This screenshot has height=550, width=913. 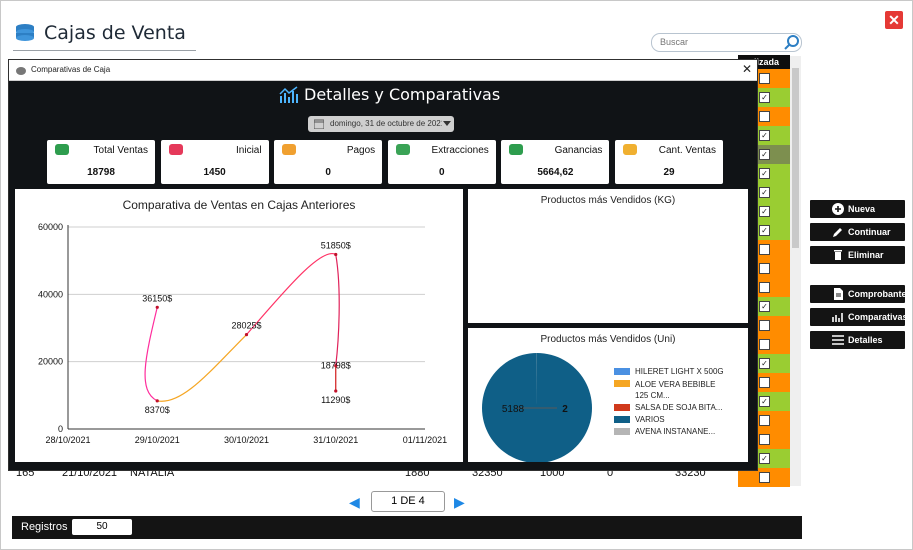 I want to click on calendar-icon, so click(x=319, y=124).